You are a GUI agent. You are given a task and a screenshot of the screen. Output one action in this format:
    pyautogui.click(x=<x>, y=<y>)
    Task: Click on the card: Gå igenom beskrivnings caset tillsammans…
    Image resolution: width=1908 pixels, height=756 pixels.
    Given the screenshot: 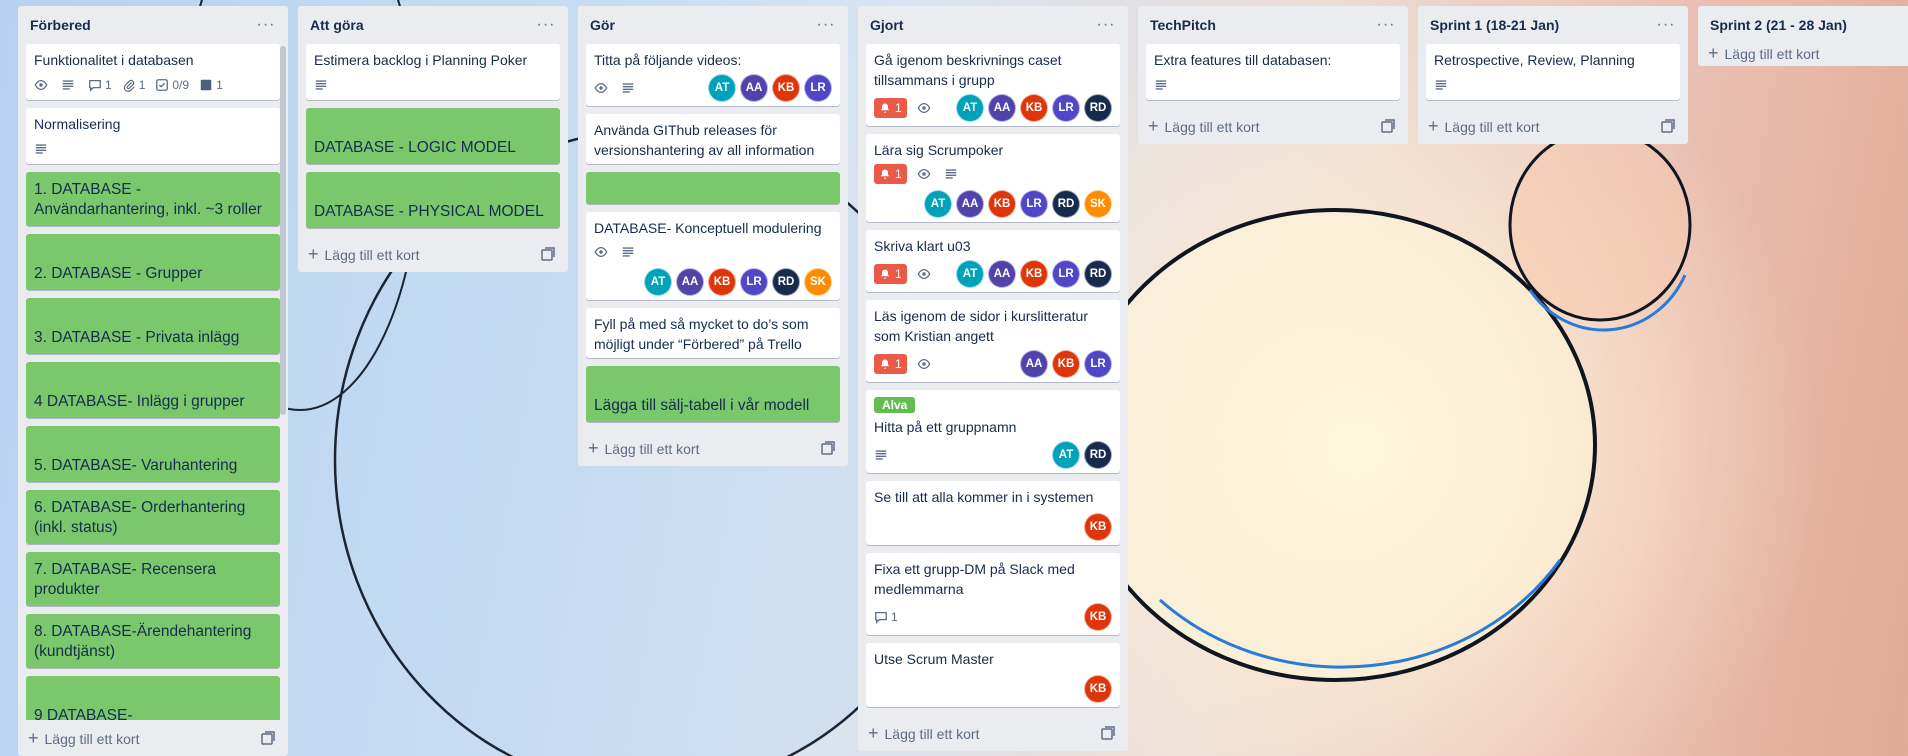 What is the action you would take?
    pyautogui.click(x=993, y=85)
    